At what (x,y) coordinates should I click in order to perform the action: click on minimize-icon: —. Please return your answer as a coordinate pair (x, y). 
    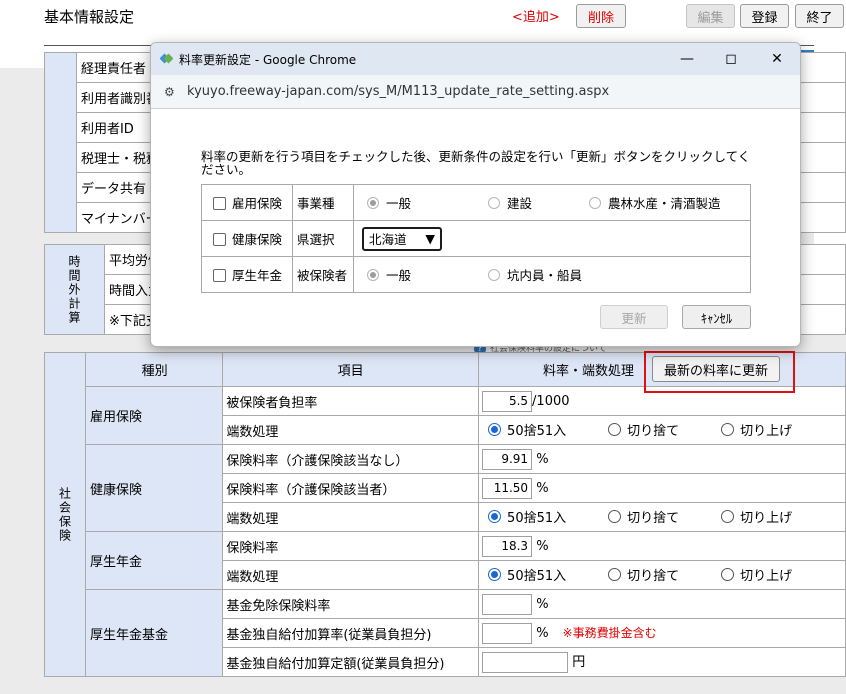
    Looking at the image, I should click on (687, 59).